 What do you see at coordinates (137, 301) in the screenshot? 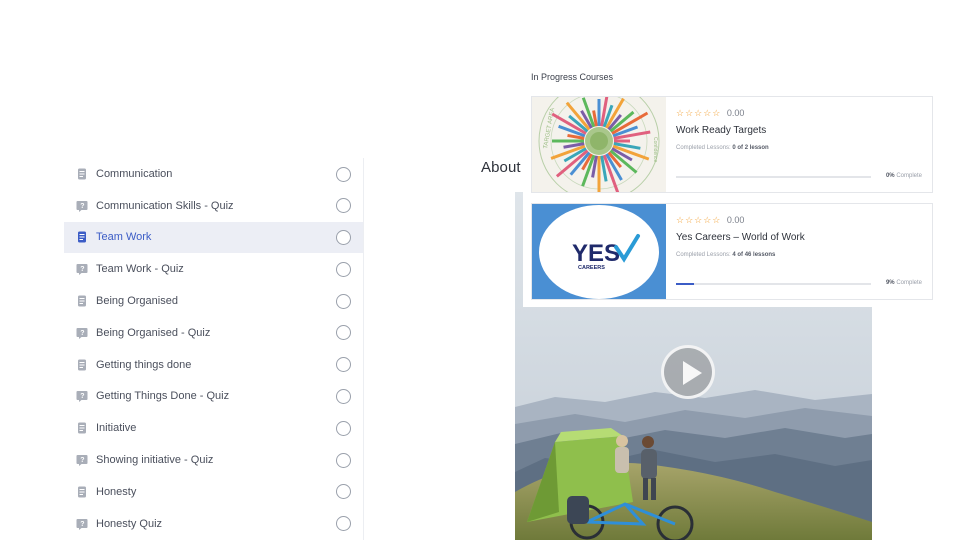
I see `lesson-label: Being Organised` at bounding box center [137, 301].